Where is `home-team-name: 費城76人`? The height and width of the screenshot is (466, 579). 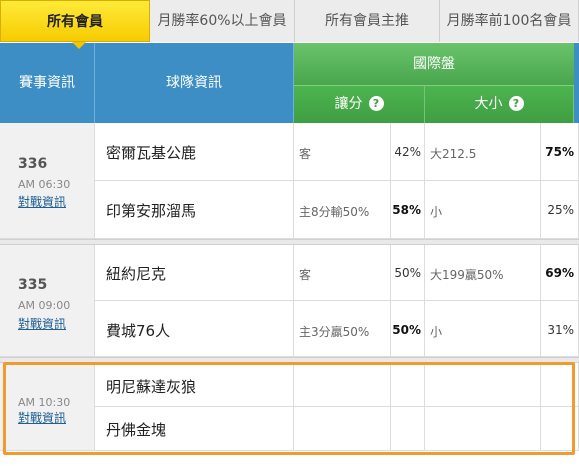
home-team-name: 費城76人 is located at coordinates (138, 330).